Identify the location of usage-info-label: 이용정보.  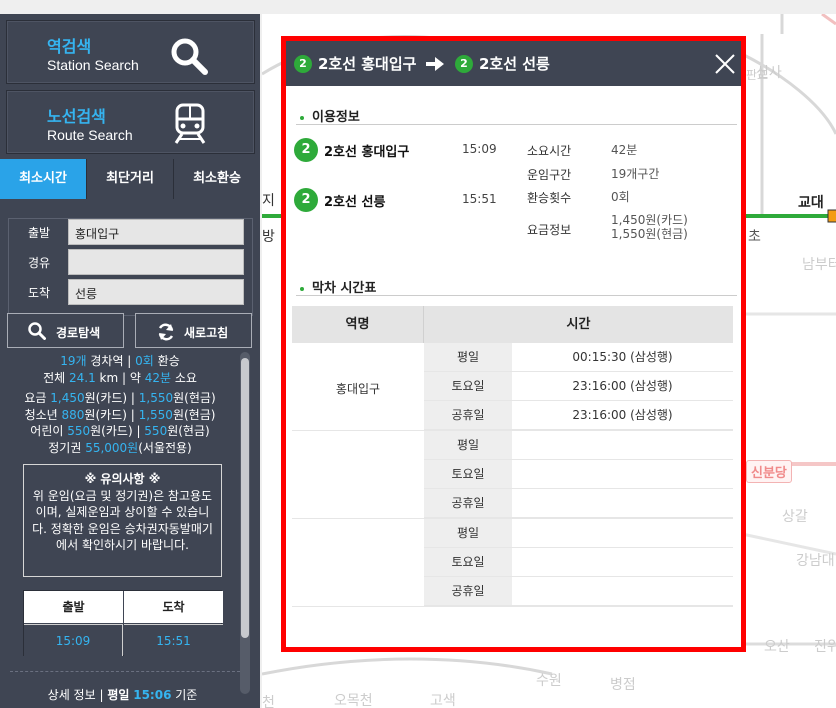
(336, 117).